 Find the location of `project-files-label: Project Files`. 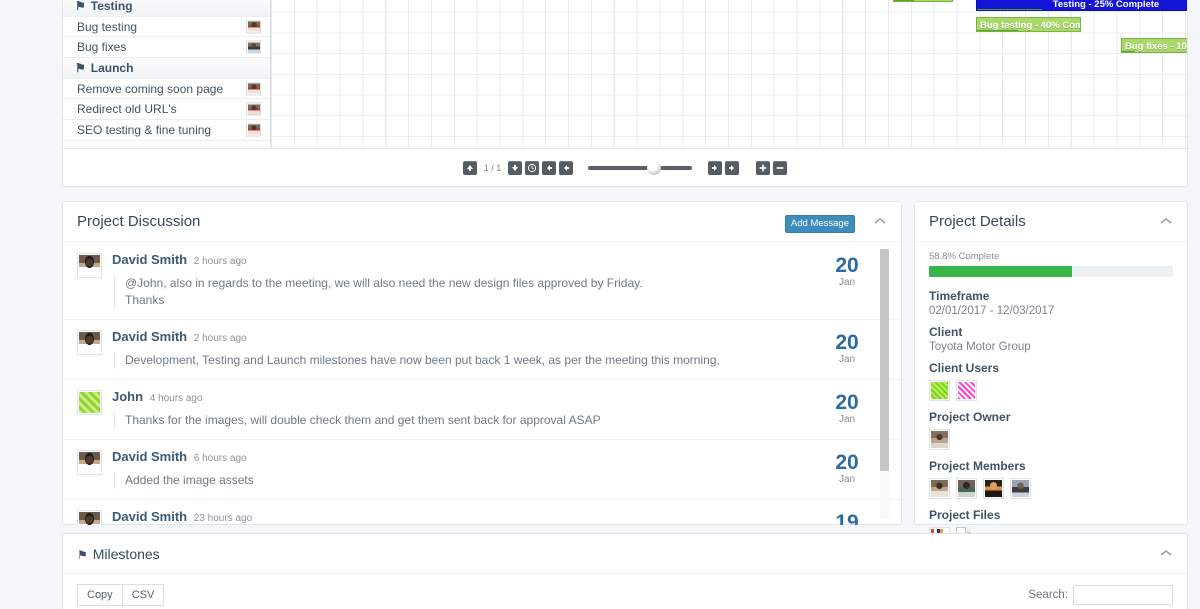

project-files-label: Project Files is located at coordinates (965, 515).